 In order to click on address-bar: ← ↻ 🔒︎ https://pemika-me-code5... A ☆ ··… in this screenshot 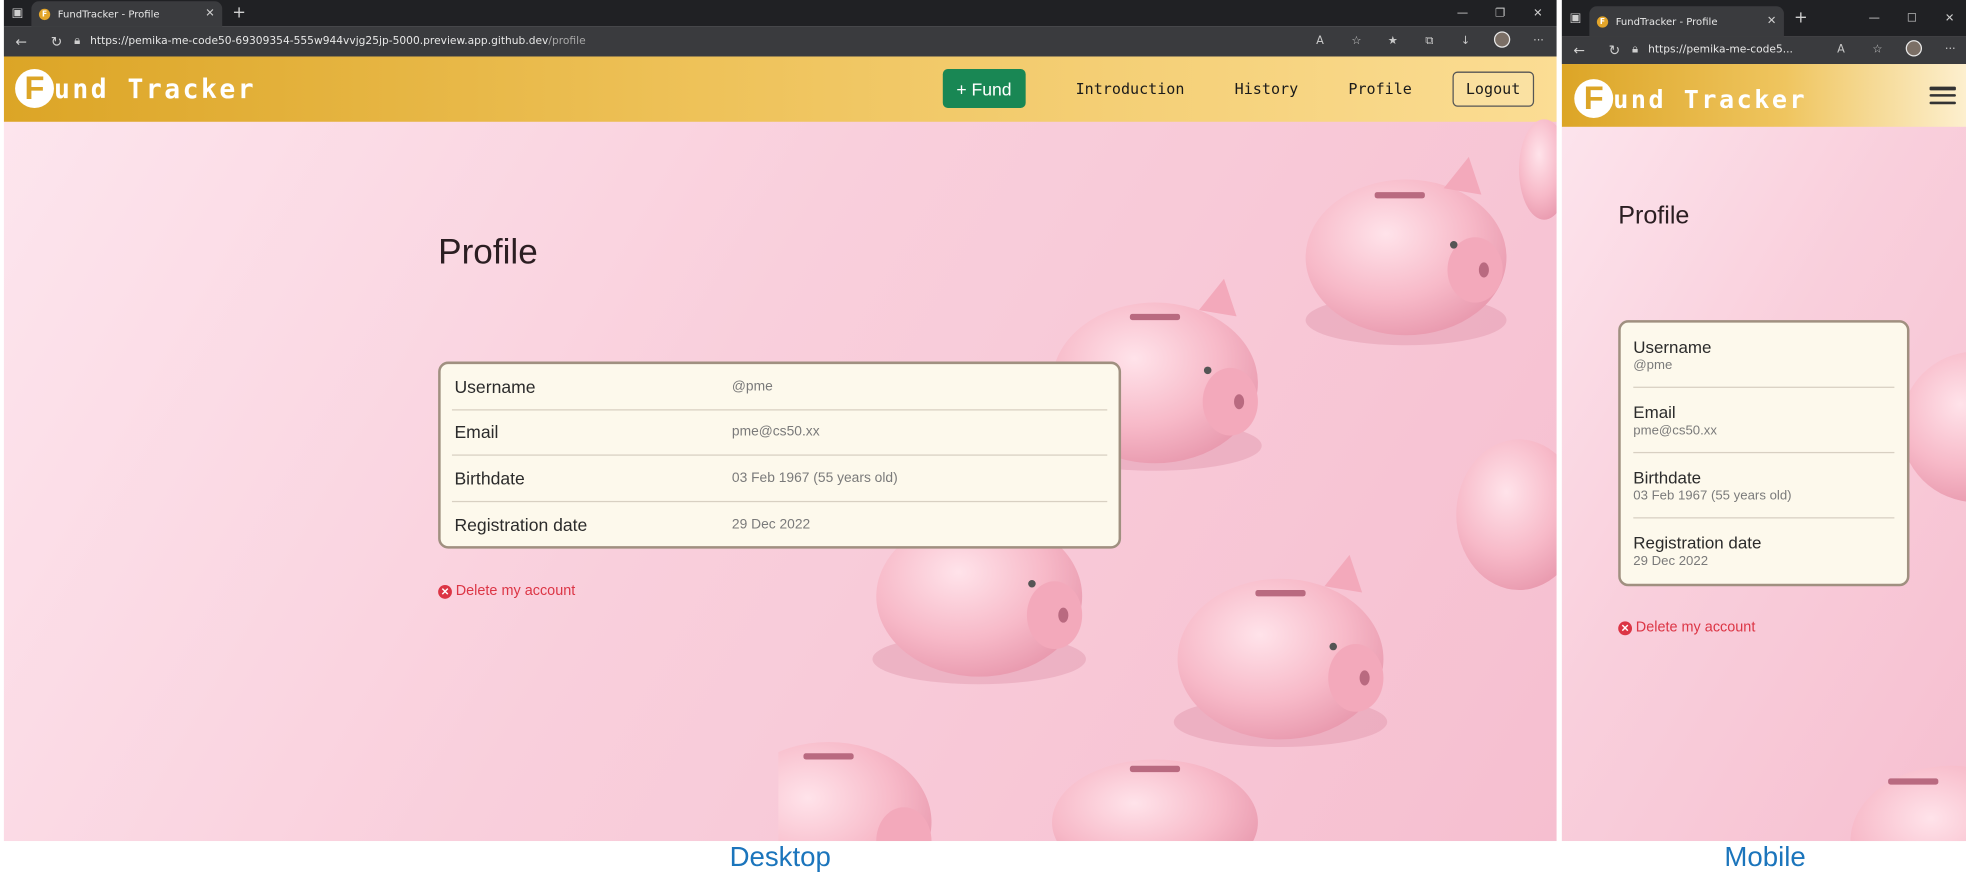, I will do `click(1763, 50)`.